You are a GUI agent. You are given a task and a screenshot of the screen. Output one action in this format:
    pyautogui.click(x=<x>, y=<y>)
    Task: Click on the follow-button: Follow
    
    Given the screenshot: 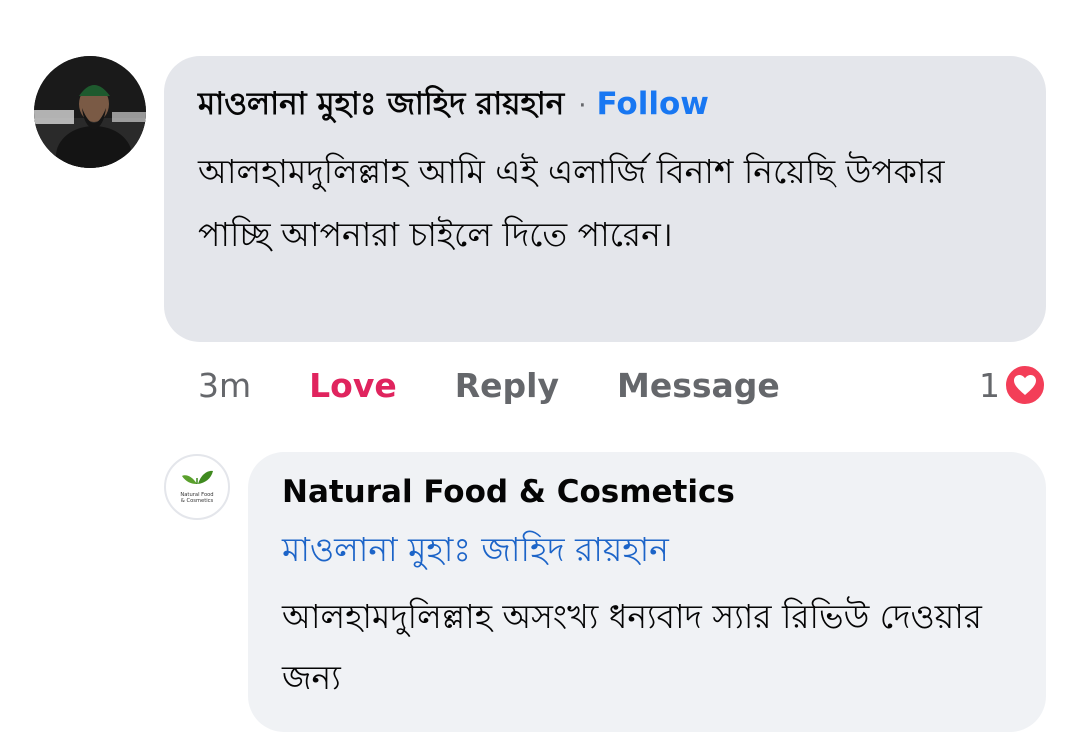 What is the action you would take?
    pyautogui.click(x=653, y=104)
    